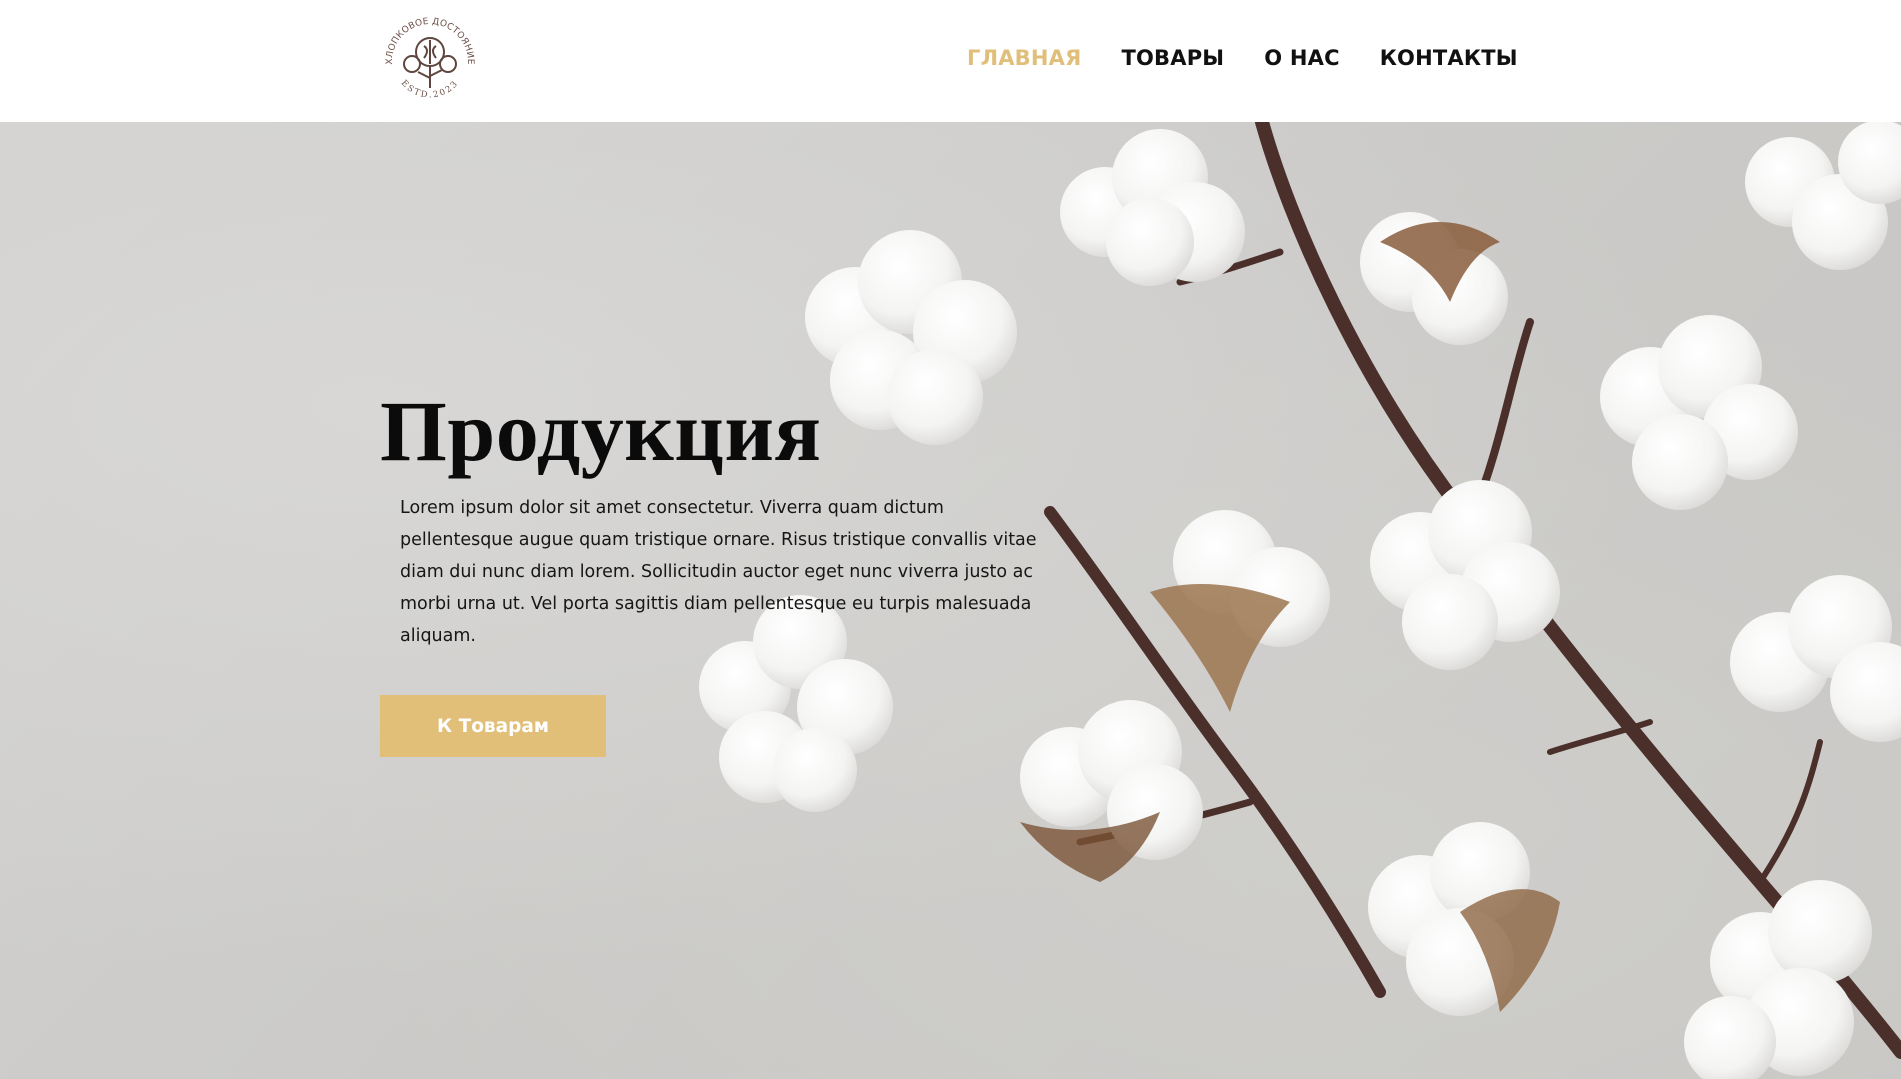  Describe the element at coordinates (1024, 58) in the screenshot. I see `nav-item-home: ГЛАВНАЯ` at that location.